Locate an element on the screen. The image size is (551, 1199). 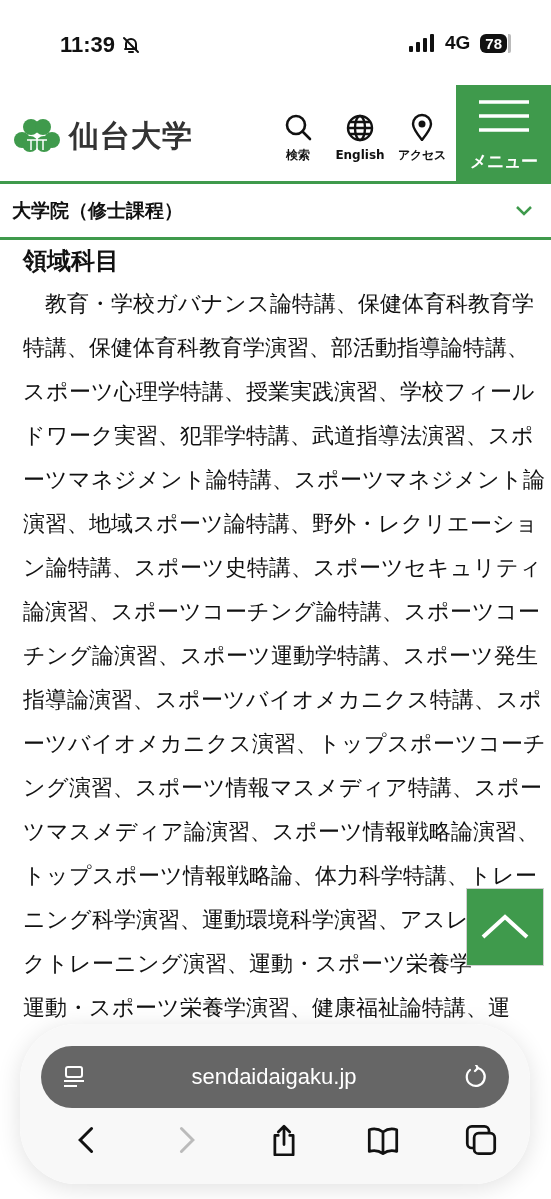
text-line: トップスポーツ情報戦略論、体力科学特講、トレー is located at coordinates (280, 876).